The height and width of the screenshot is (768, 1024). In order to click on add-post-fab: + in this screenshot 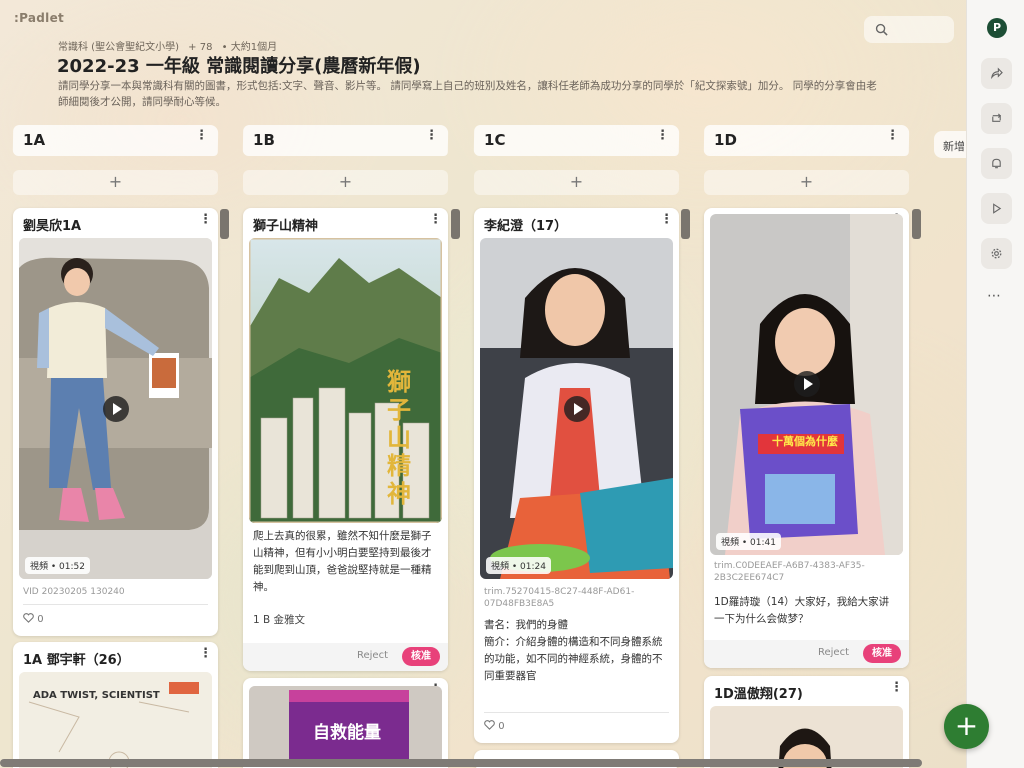, I will do `click(966, 726)`.